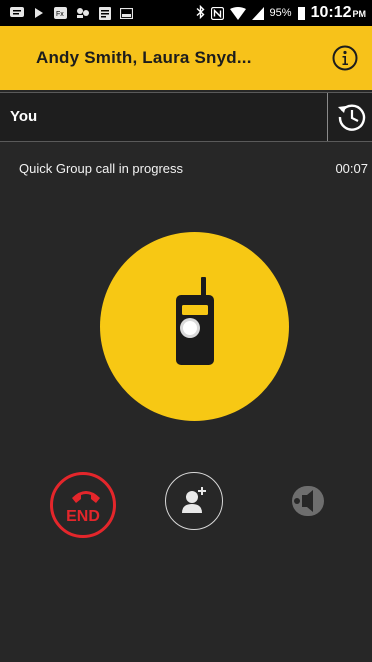 This screenshot has height=662, width=372. What do you see at coordinates (359, 14) in the screenshot?
I see `clock-ampm: PM` at bounding box center [359, 14].